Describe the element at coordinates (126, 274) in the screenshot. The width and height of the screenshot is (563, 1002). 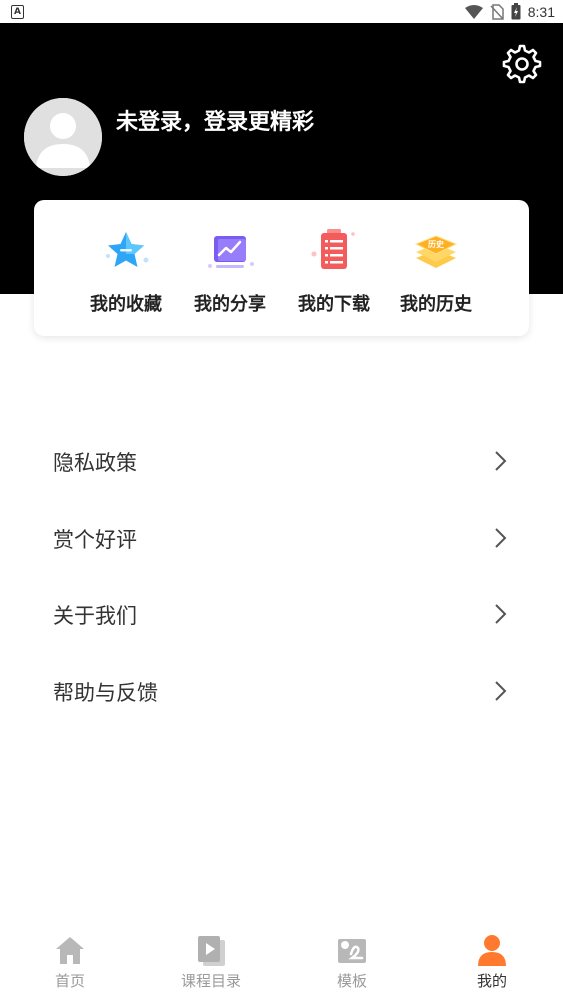
I see `quick-action-favorites: 我的收藏` at that location.